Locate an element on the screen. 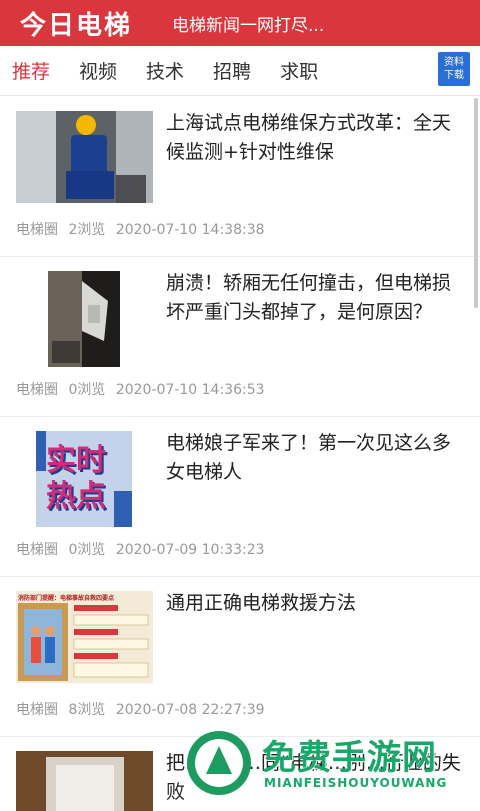 The image size is (480, 811). download-materials-button: 资料 下载 is located at coordinates (454, 69).